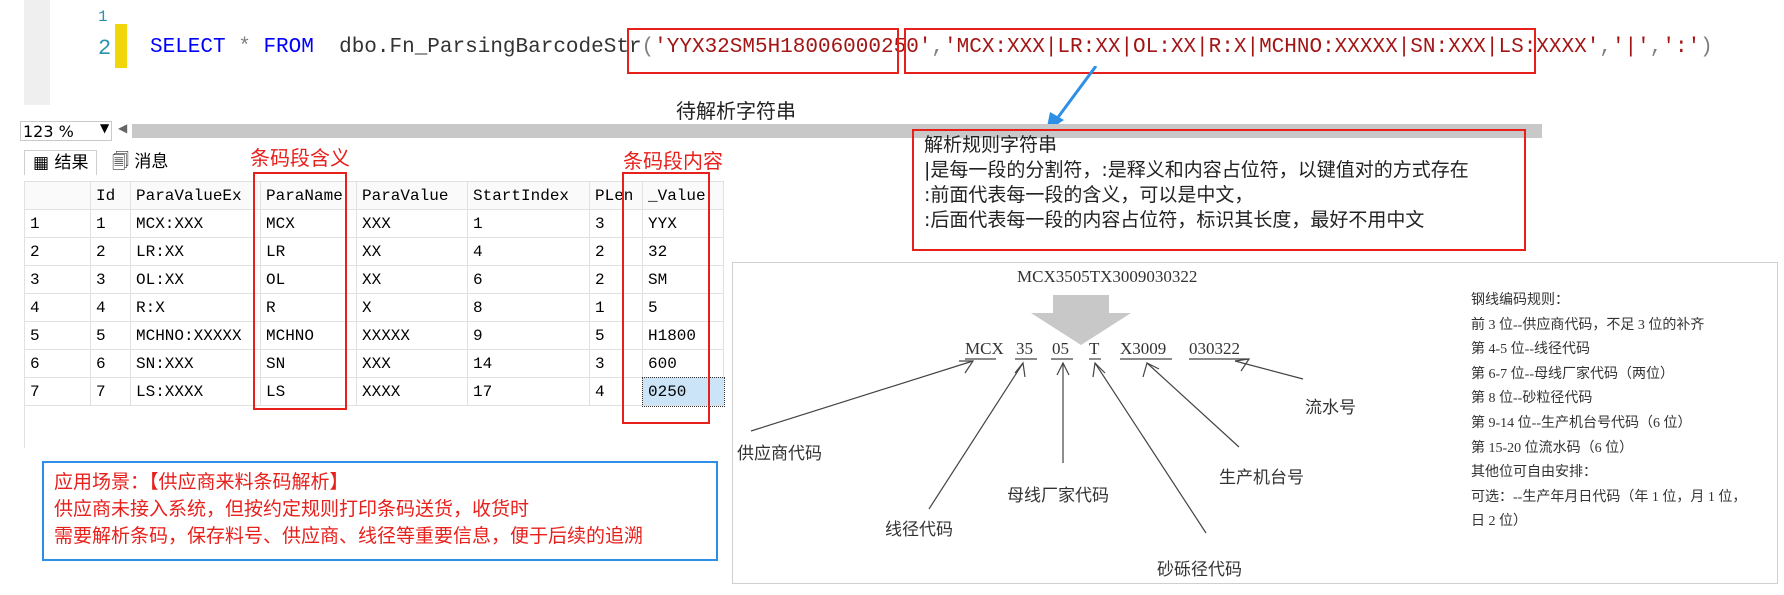  Describe the element at coordinates (528, 195) in the screenshot. I see `column-header-startindex: StartIndex` at that location.